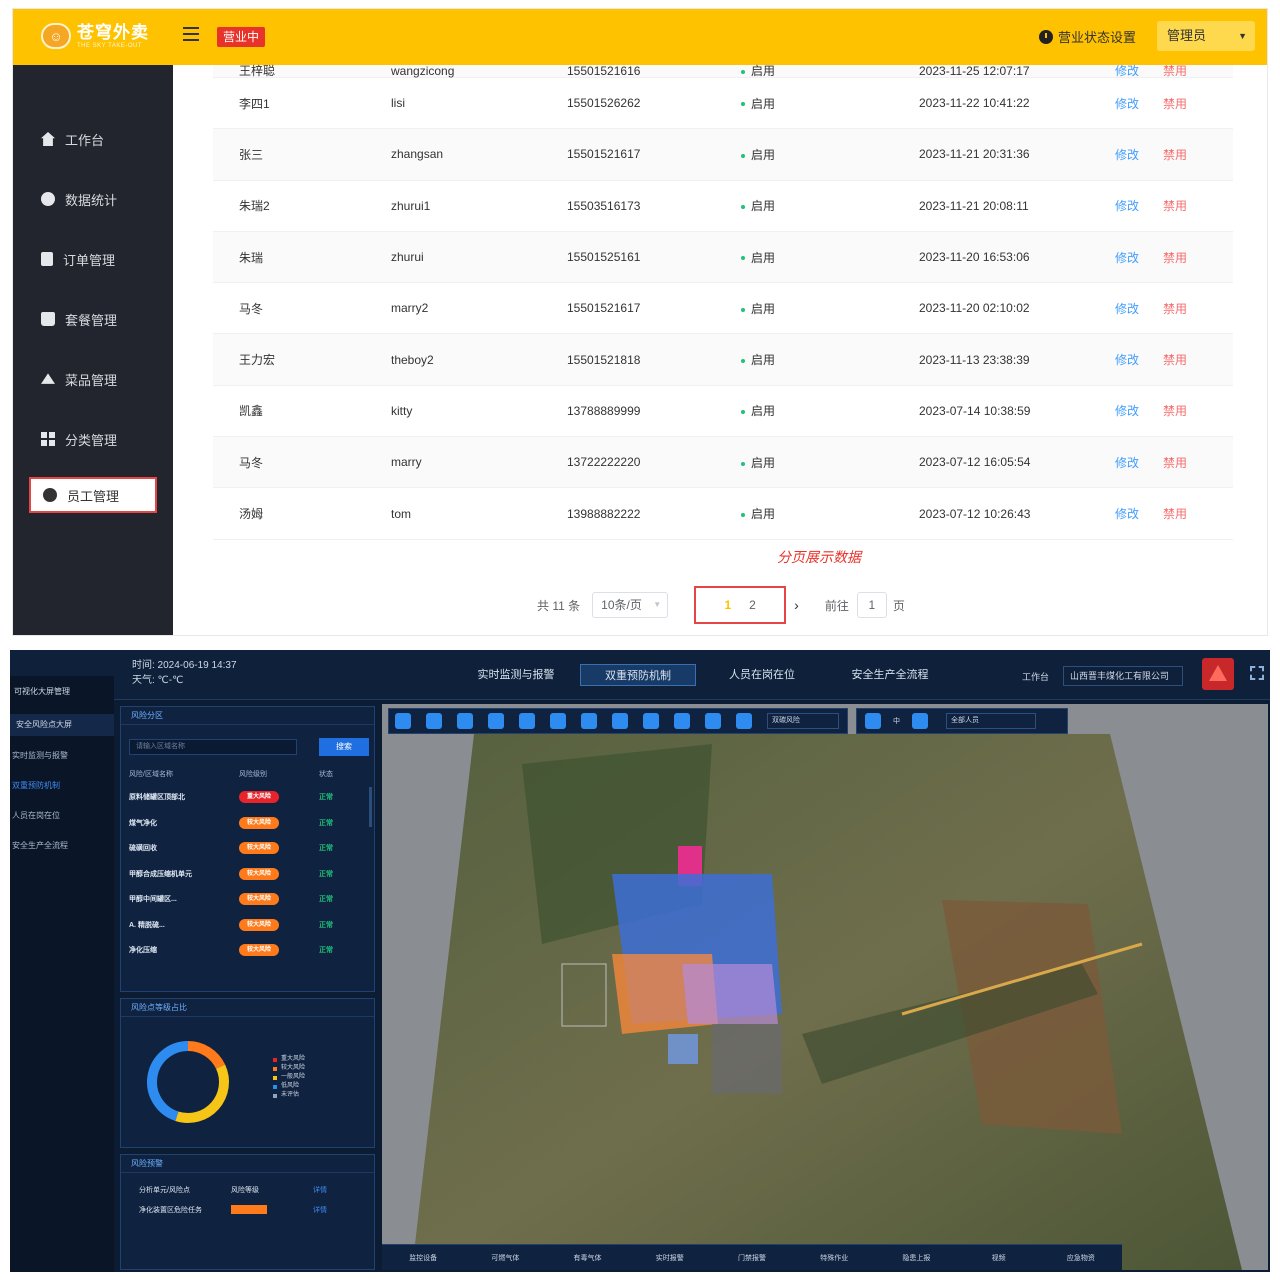  What do you see at coordinates (871, 605) in the screenshot?
I see `goto-page-input: 1` at bounding box center [871, 605].